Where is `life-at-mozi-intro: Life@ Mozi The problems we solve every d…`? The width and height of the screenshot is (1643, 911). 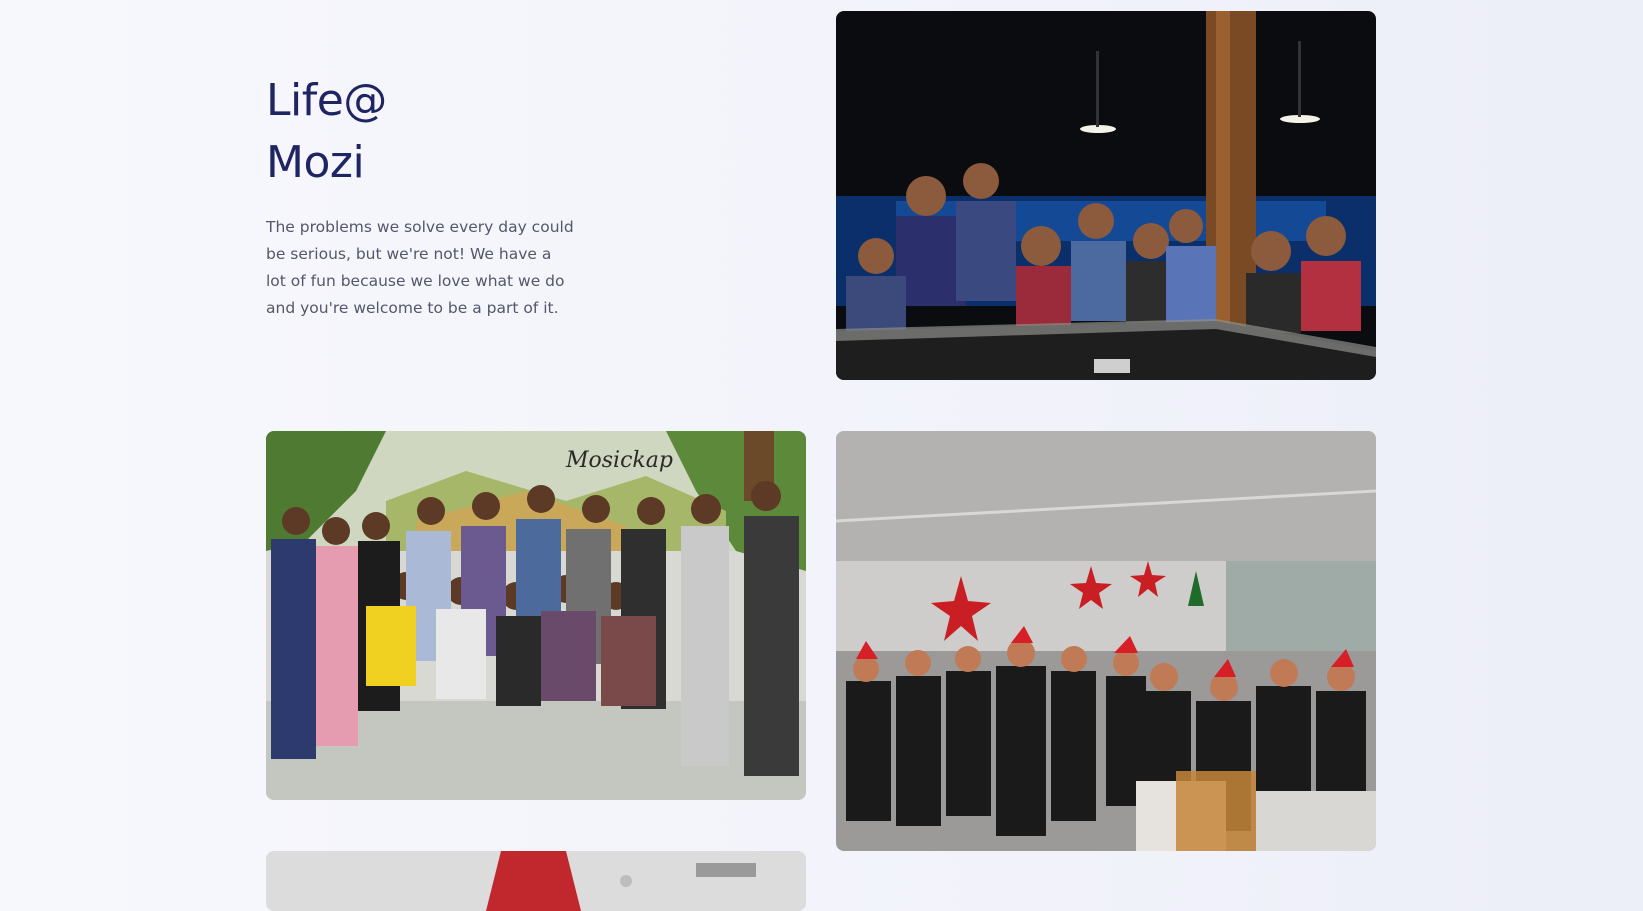 life-at-mozi-intro: Life@ Mozi The problems we solve every d… is located at coordinates (431, 196).